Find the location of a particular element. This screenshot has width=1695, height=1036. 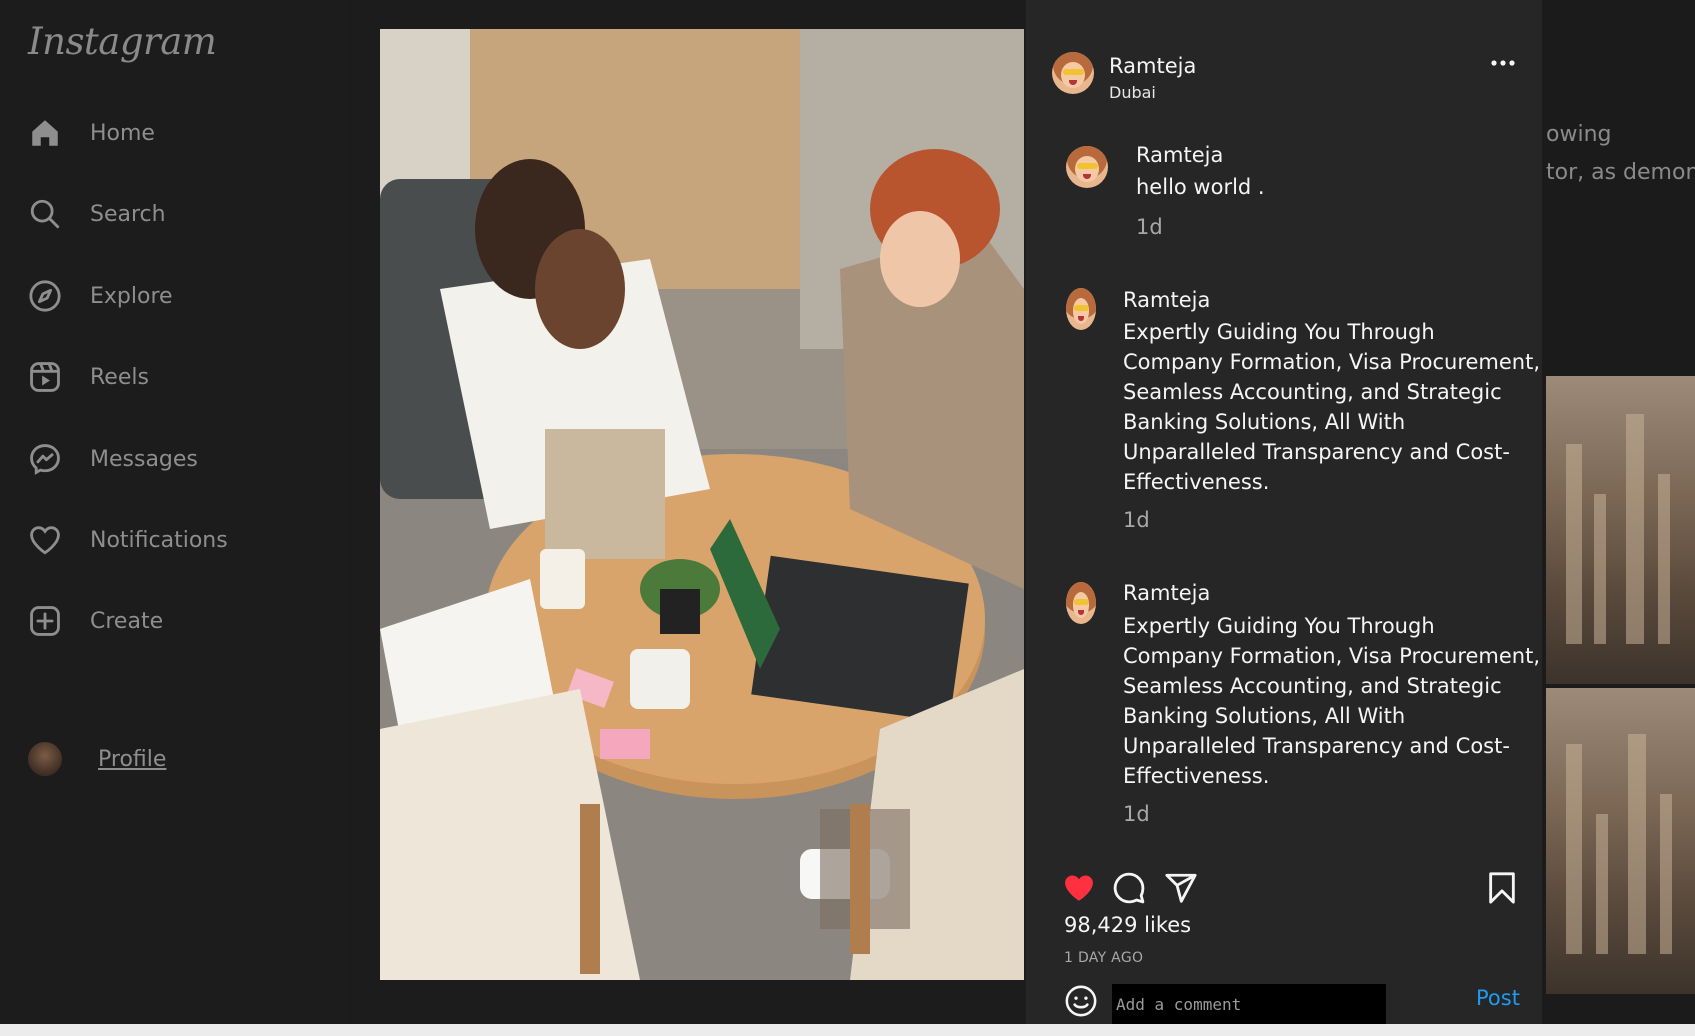

comment-input is located at coordinates (1249, 1004).